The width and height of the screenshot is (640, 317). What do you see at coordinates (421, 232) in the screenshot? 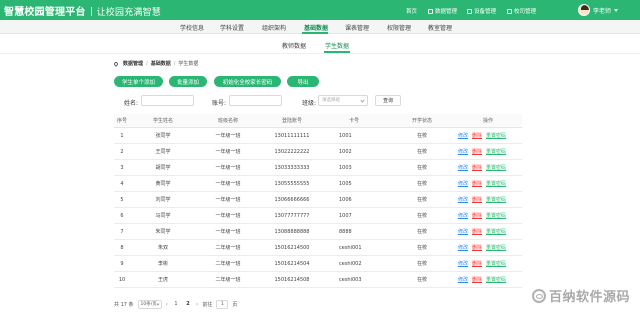
I see `enrollment-status: 在校` at bounding box center [421, 232].